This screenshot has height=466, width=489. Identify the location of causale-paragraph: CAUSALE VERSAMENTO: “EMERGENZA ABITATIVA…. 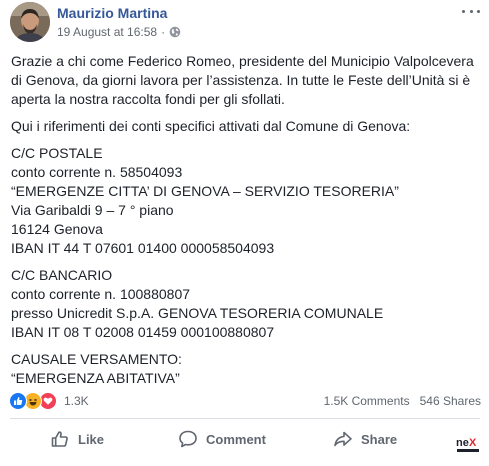
(246, 369).